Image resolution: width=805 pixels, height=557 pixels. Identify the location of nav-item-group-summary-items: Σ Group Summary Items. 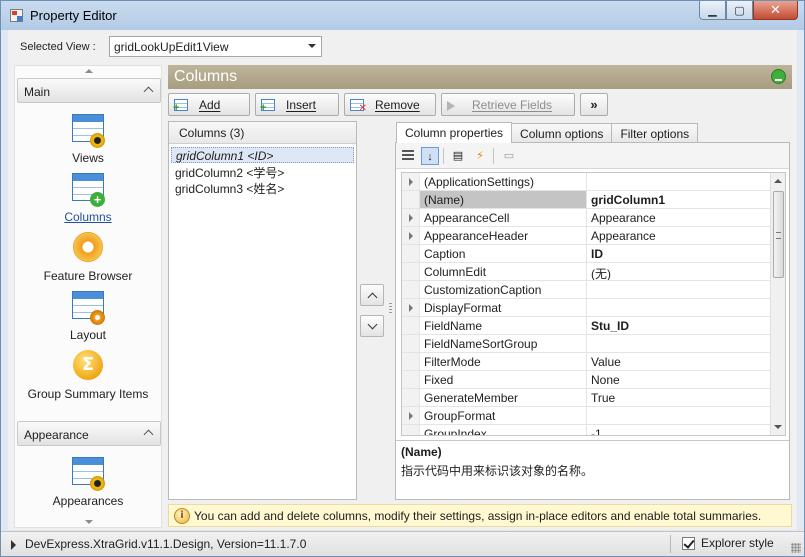
(88, 374).